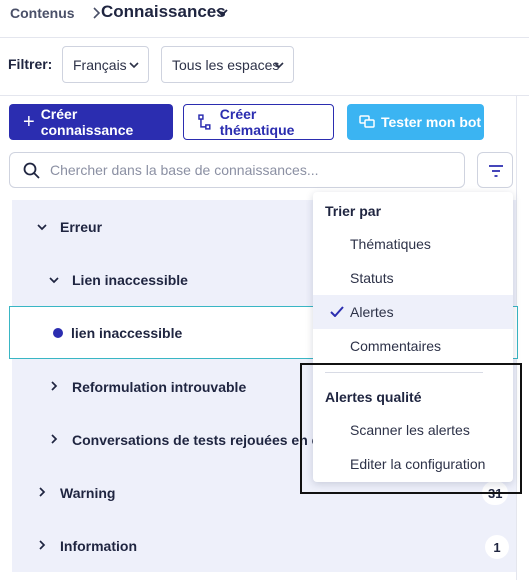 Image resolution: width=529 pixels, height=580 pixels. What do you see at coordinates (29, 122) in the screenshot?
I see `plus-icon: +` at bounding box center [29, 122].